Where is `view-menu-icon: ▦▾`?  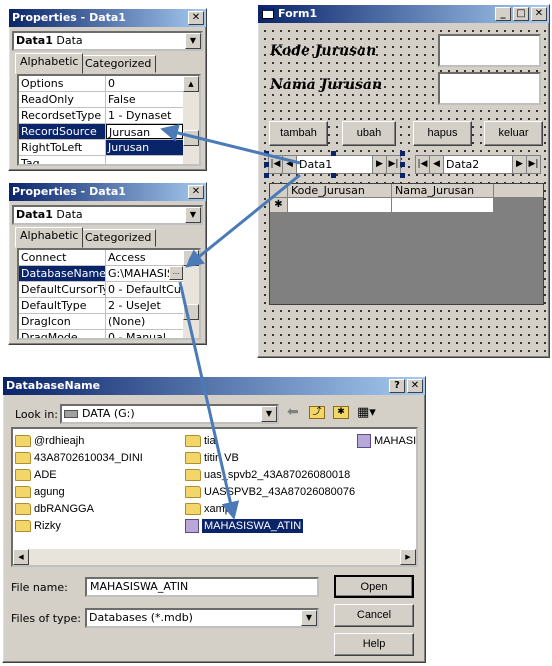 view-menu-icon: ▦▾ is located at coordinates (366, 412).